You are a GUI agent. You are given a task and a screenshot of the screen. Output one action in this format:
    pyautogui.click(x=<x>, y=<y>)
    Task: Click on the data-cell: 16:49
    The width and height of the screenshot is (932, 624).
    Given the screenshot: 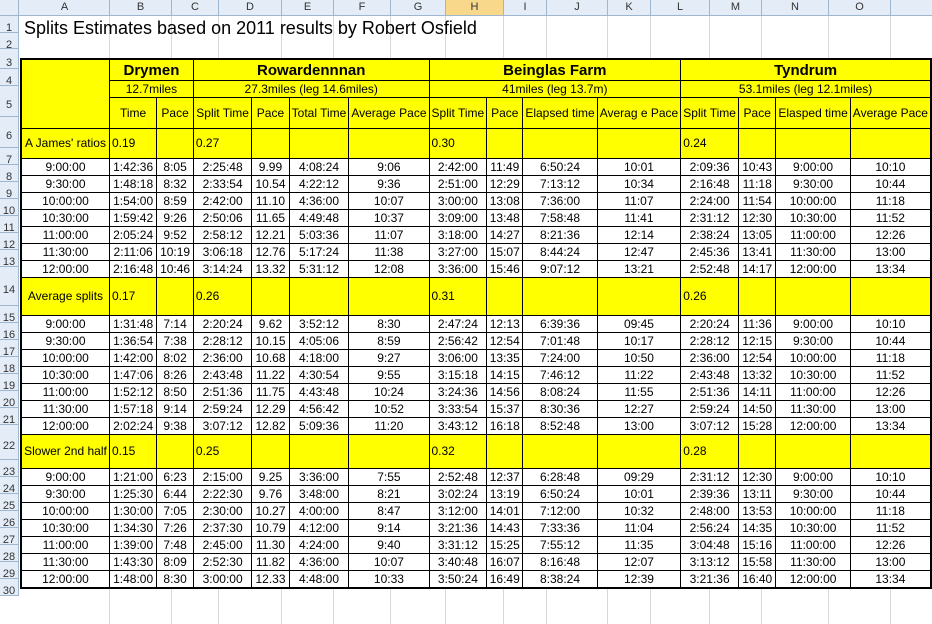 What is the action you would take?
    pyautogui.click(x=505, y=579)
    